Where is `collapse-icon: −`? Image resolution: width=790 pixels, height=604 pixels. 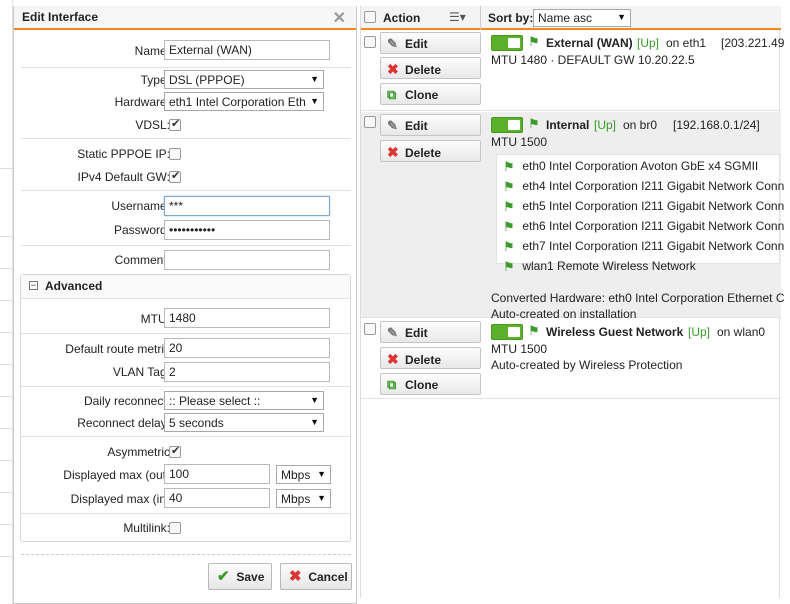
collapse-icon: − is located at coordinates (33, 285).